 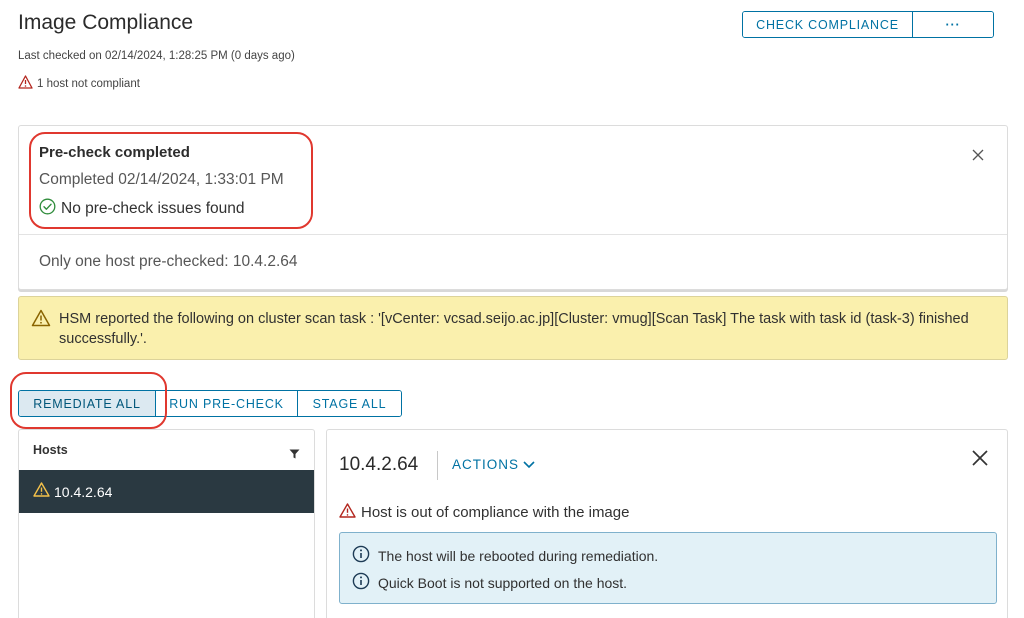 I want to click on host-status-label: 1 host not compliant, so click(x=88, y=83).